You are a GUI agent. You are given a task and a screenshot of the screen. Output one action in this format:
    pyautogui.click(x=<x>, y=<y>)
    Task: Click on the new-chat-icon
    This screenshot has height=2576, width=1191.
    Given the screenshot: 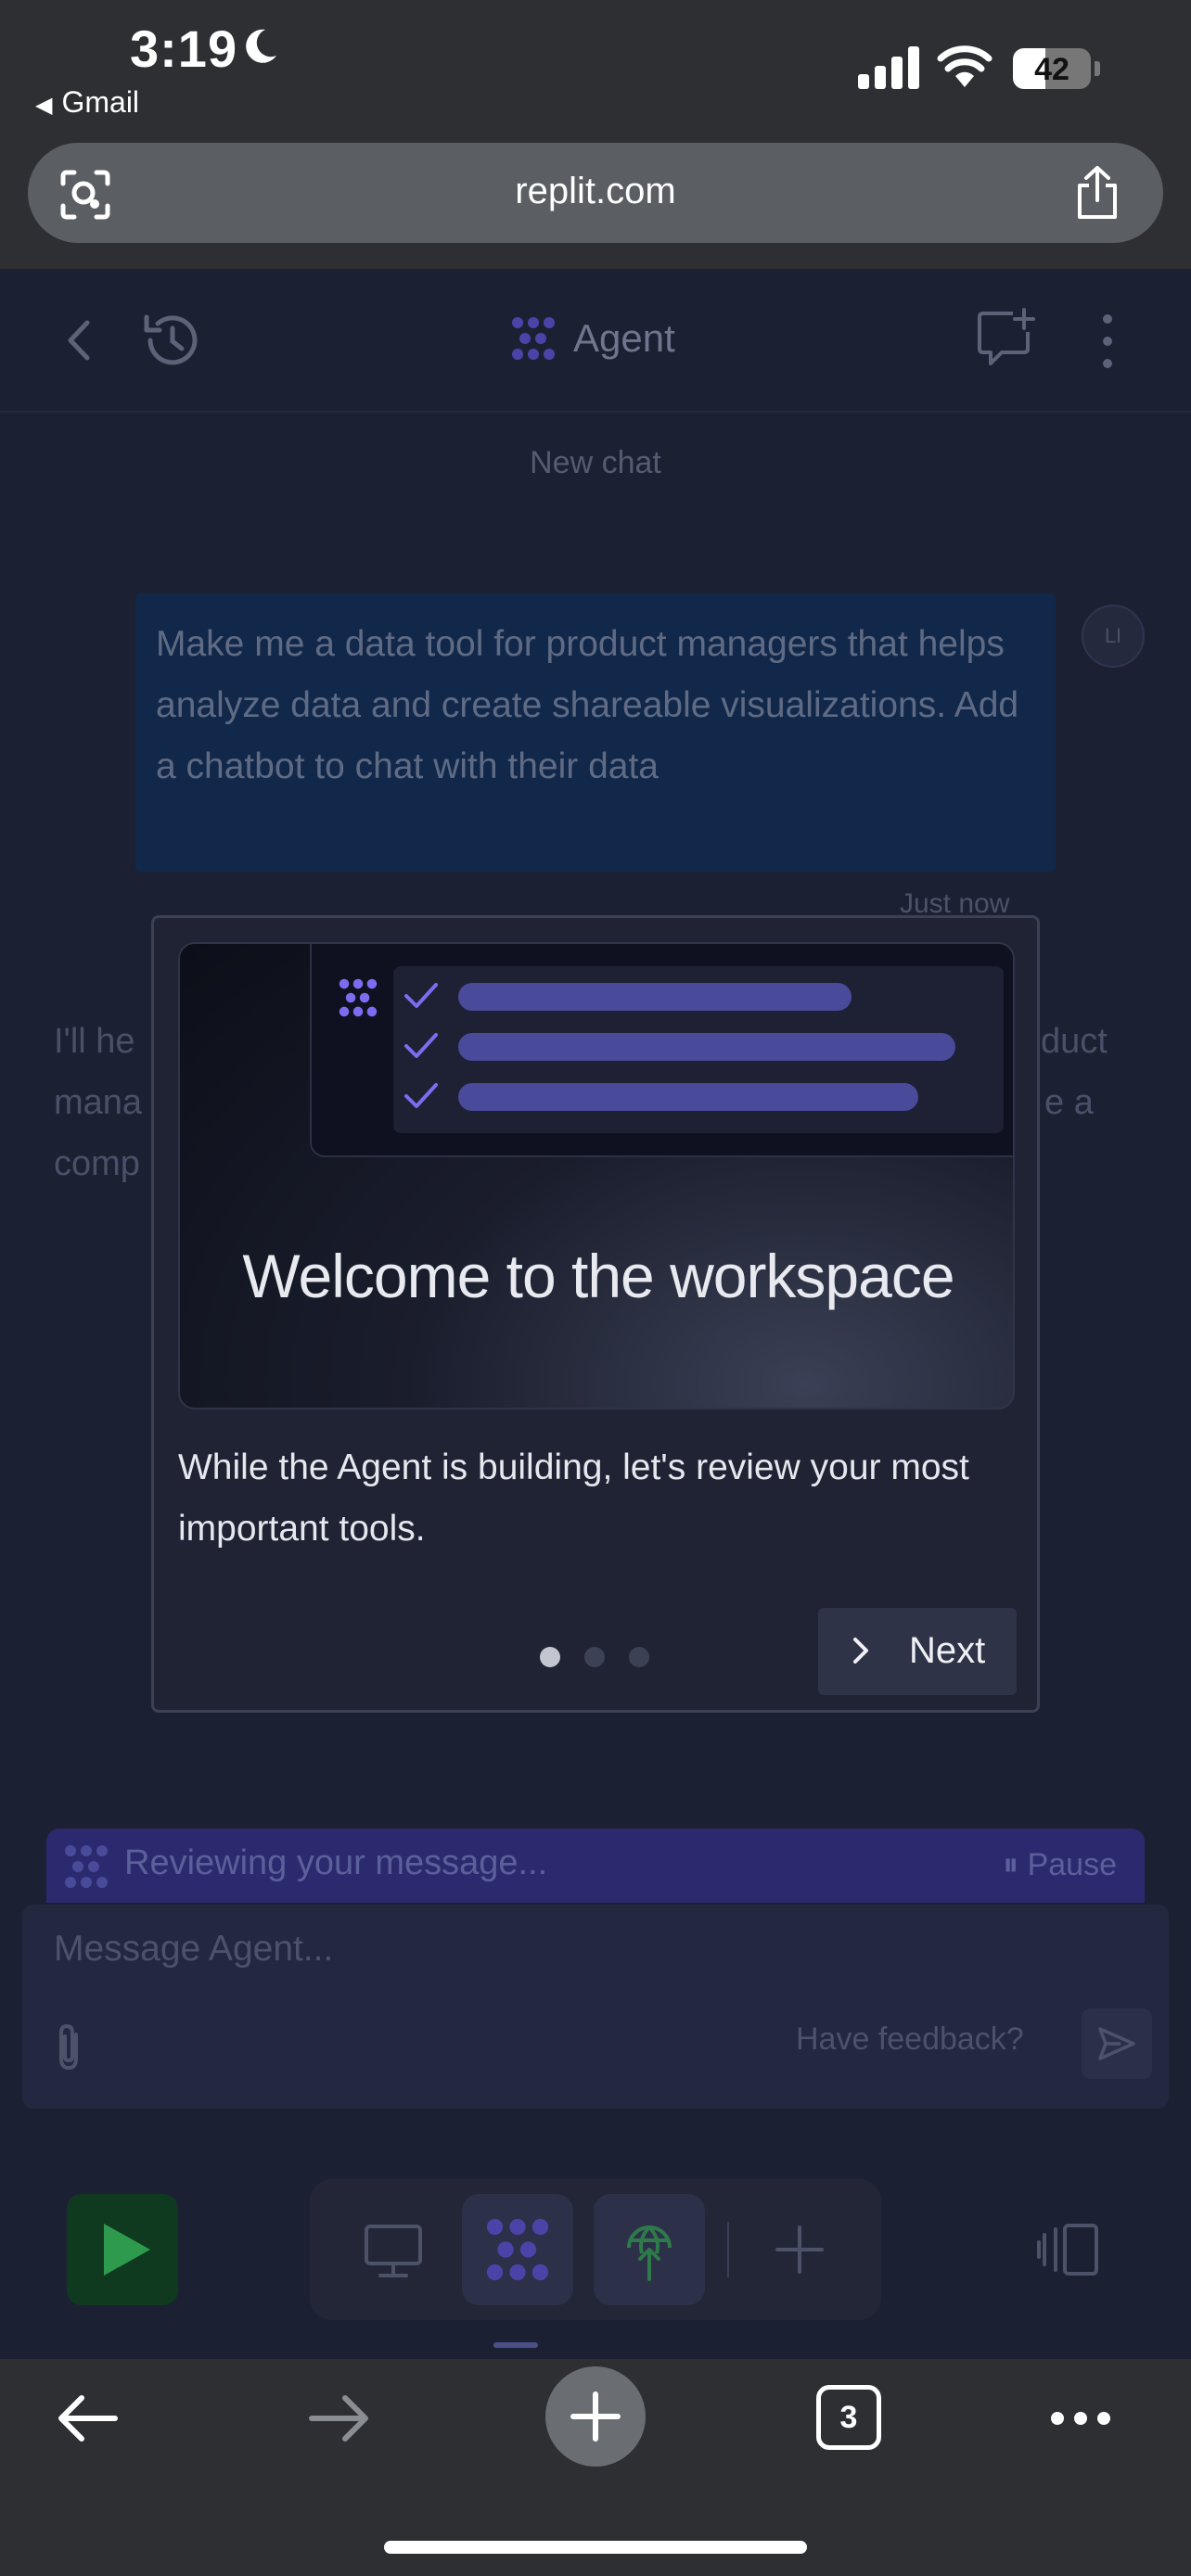 What is the action you would take?
    pyautogui.click(x=1007, y=338)
    